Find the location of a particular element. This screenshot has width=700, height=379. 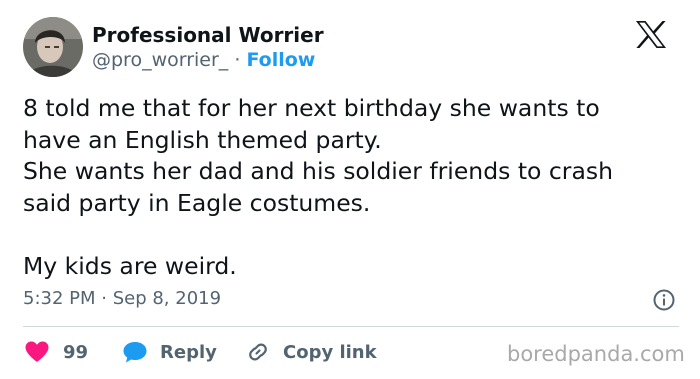

copy-link-button: Copy link is located at coordinates (311, 352).